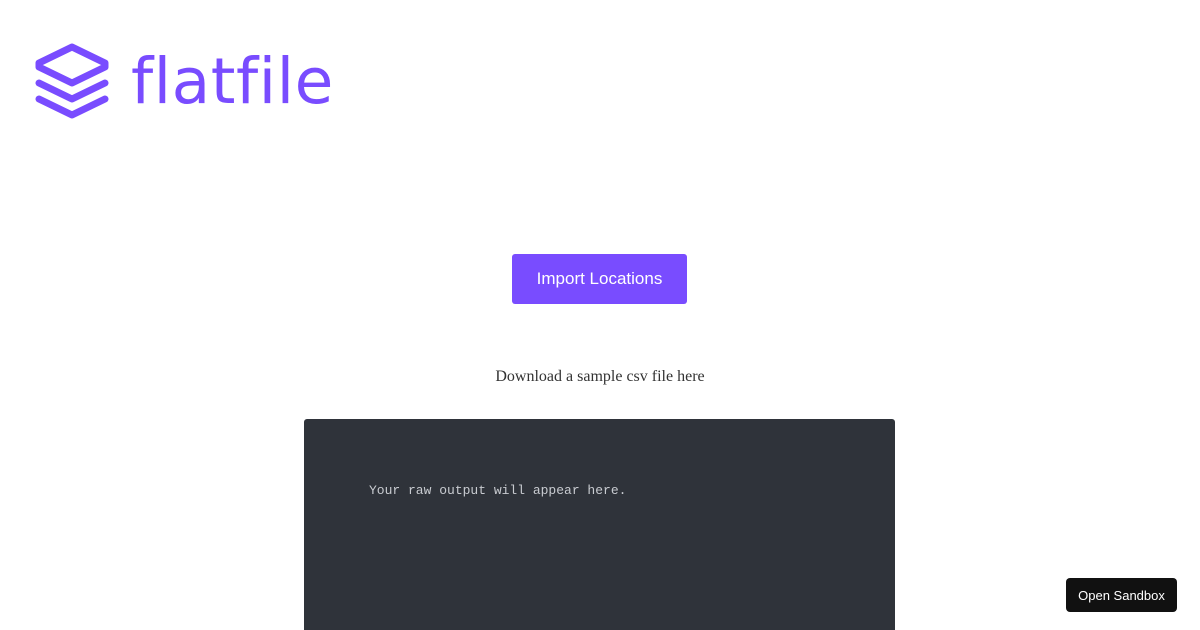 The image size is (1200, 630). I want to click on flatfile-logo: flatfile, so click(183, 83).